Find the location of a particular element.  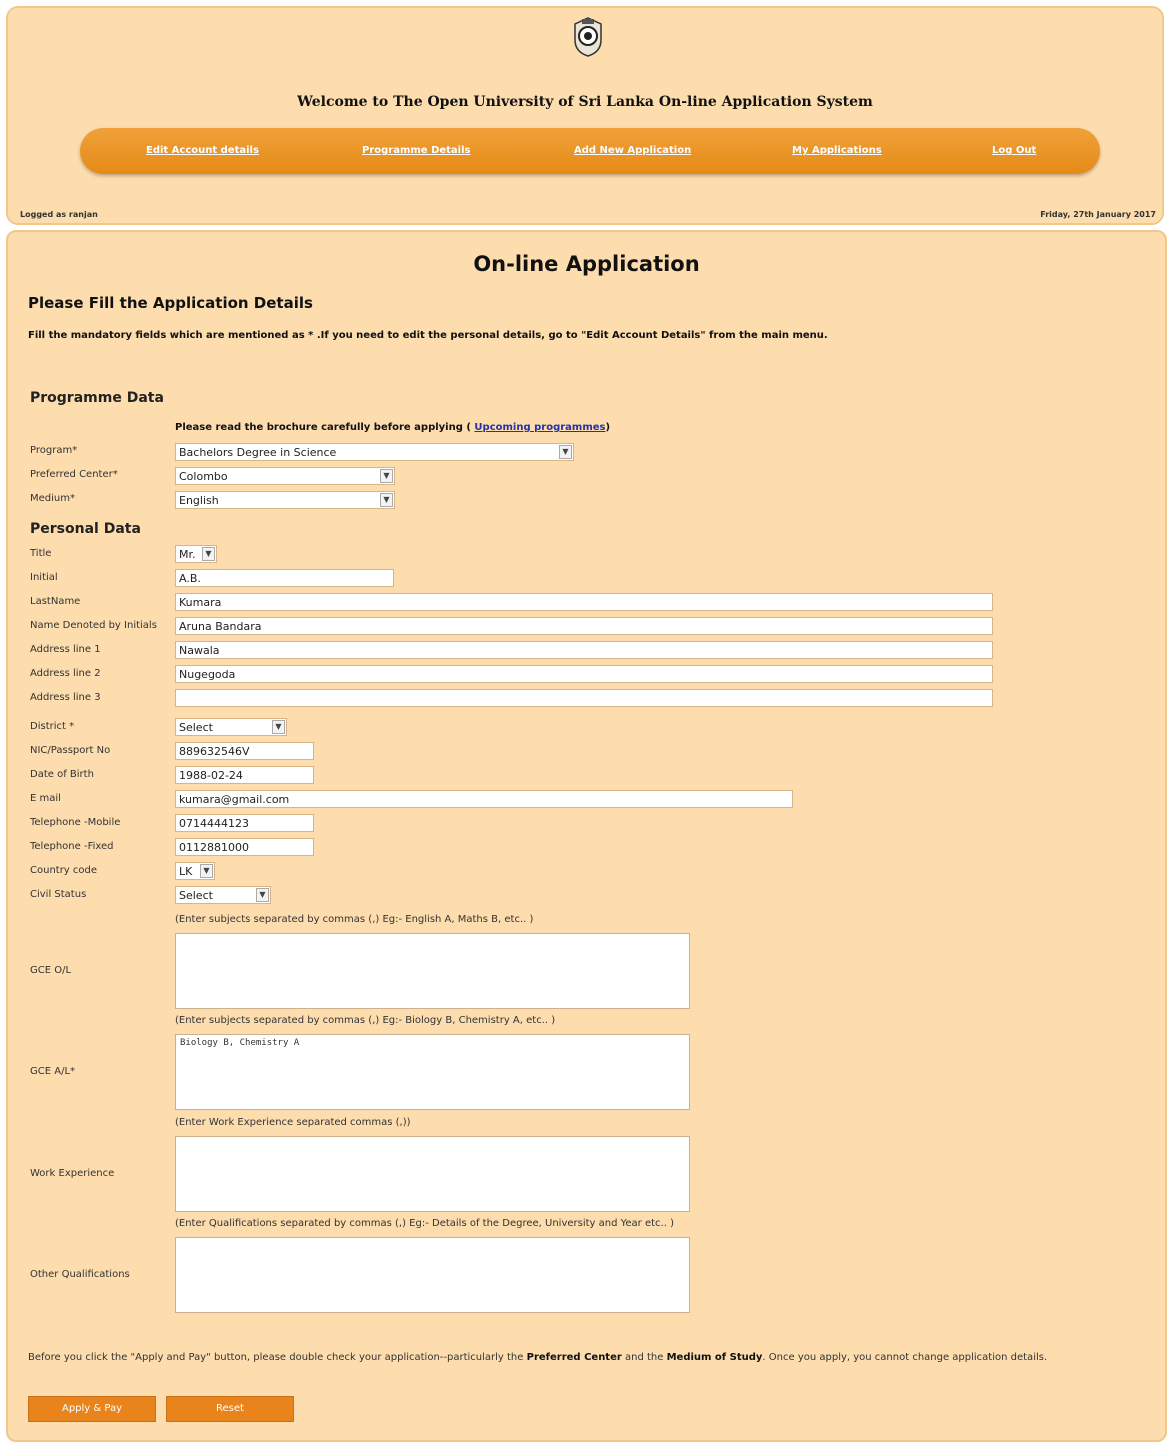

reset-button: Reset is located at coordinates (230, 1409).